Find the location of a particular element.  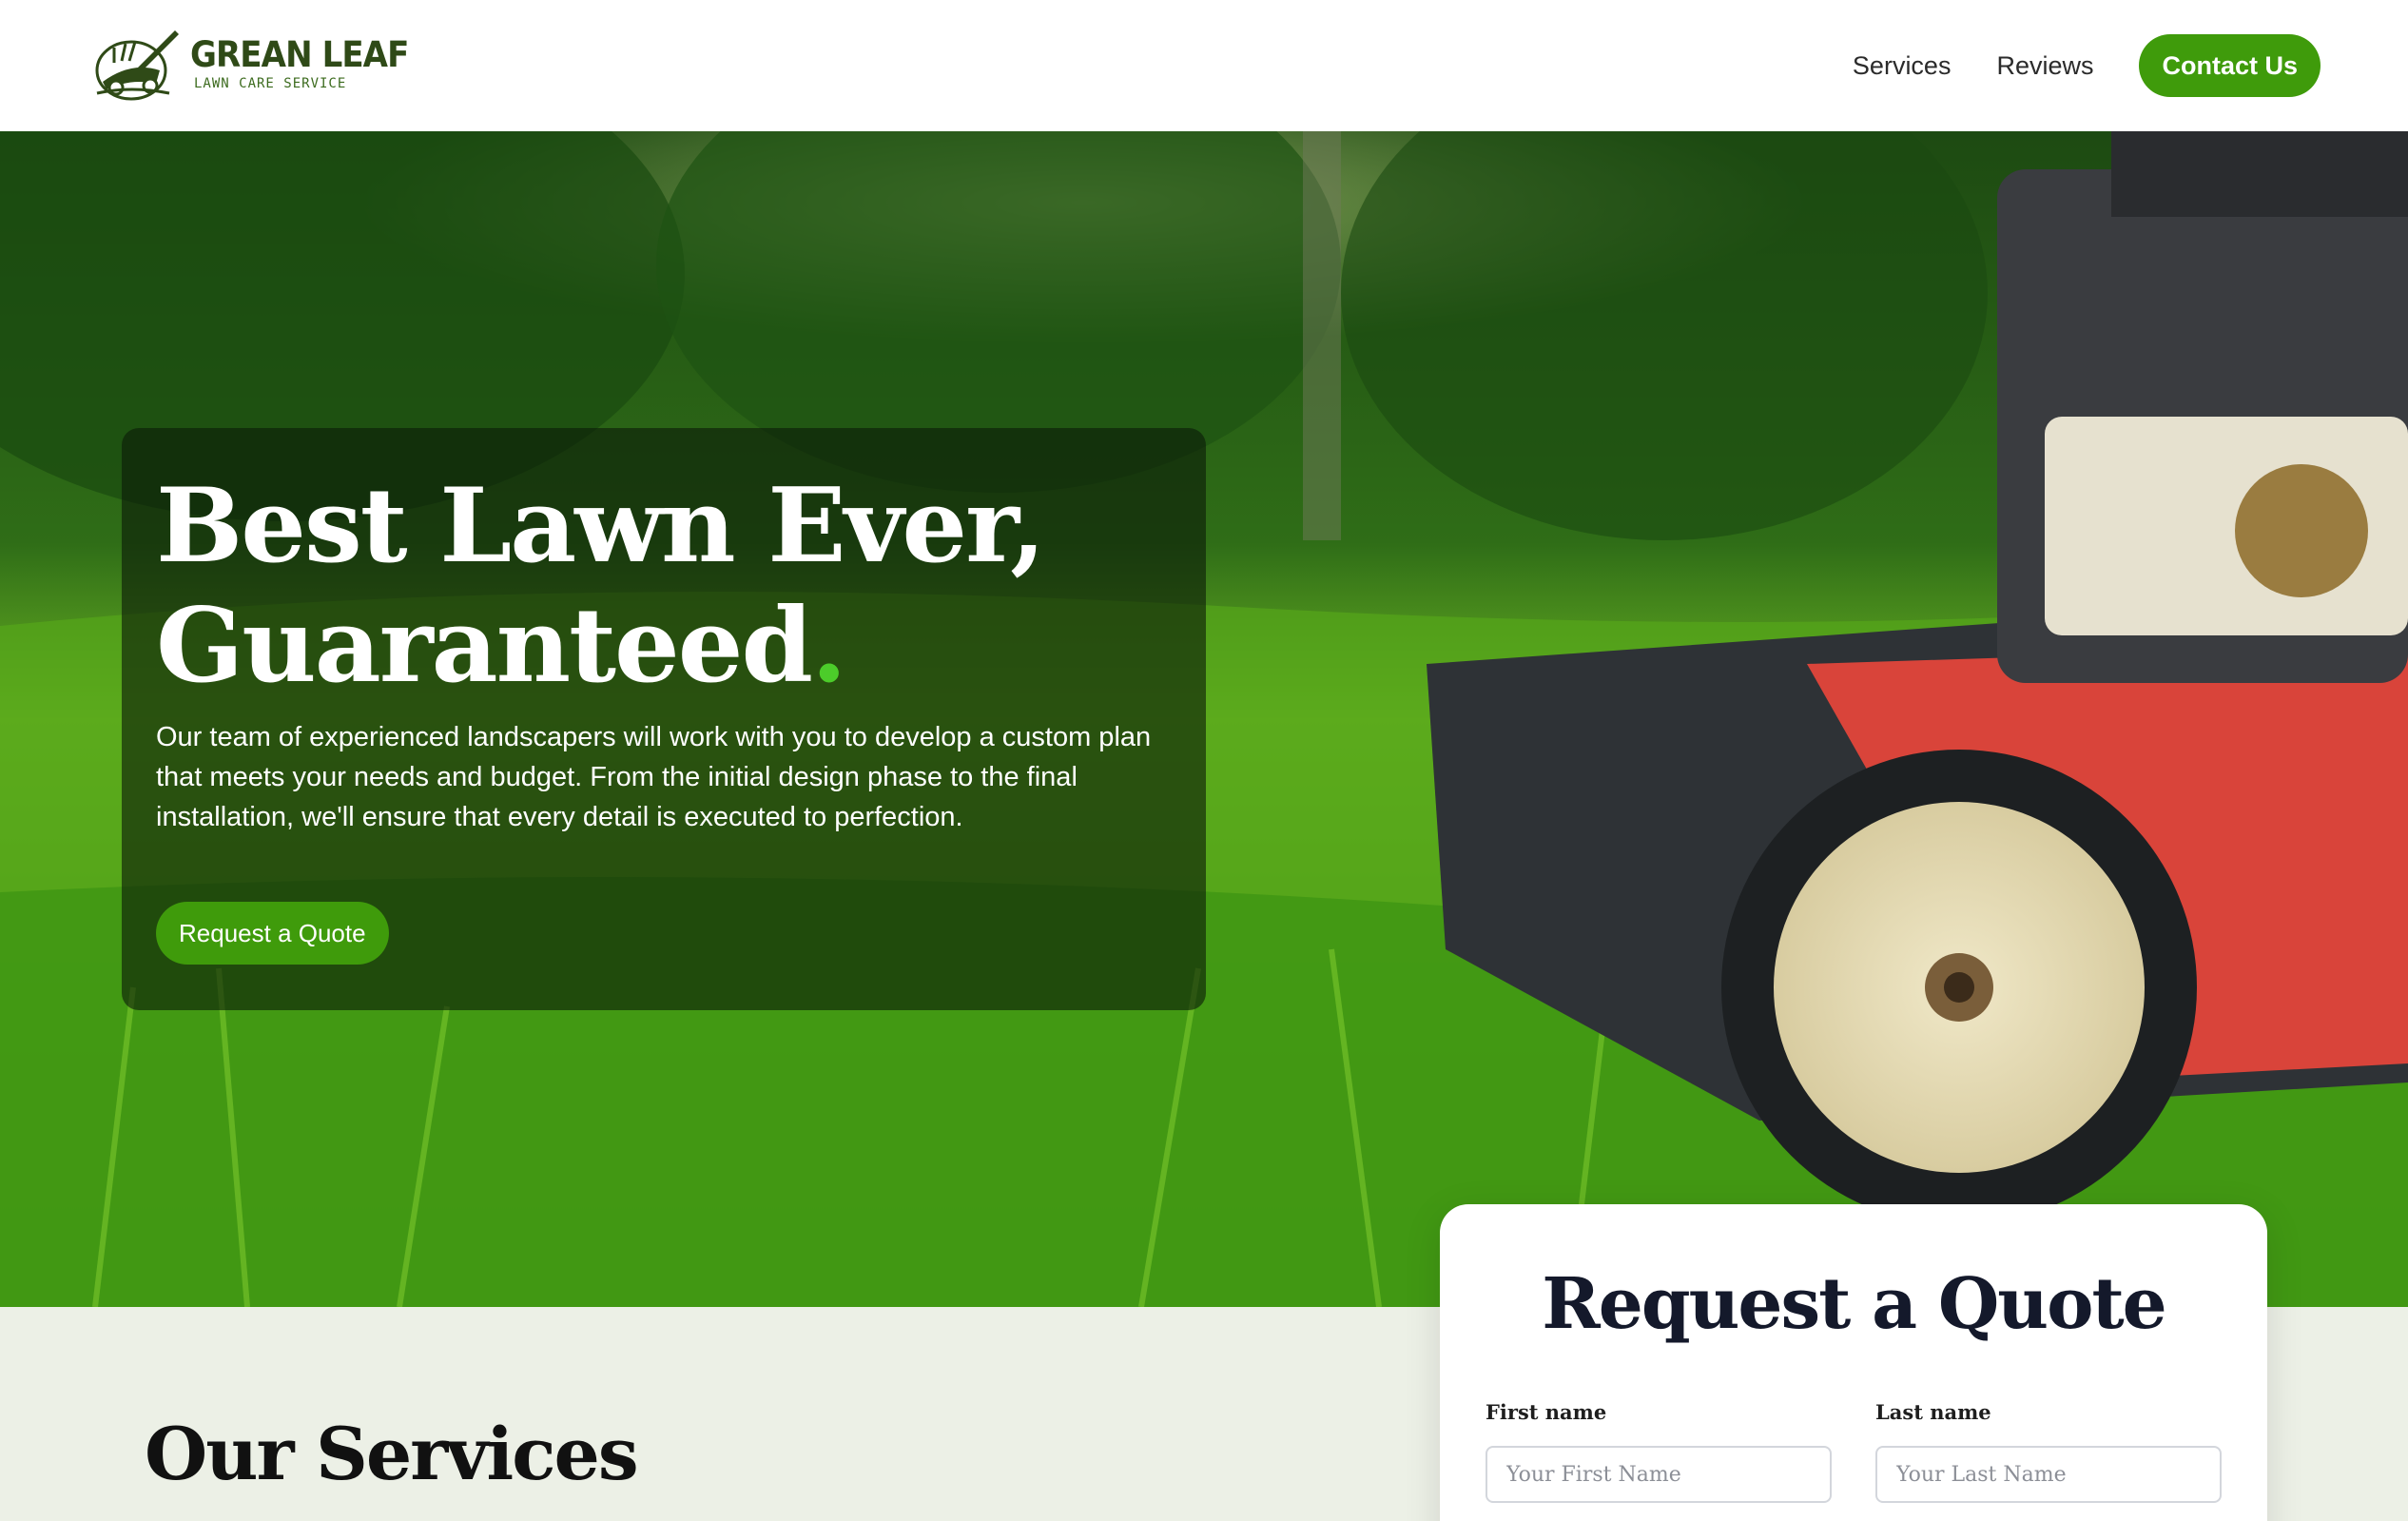

nav-link-reviews: Reviews is located at coordinates (2045, 66).